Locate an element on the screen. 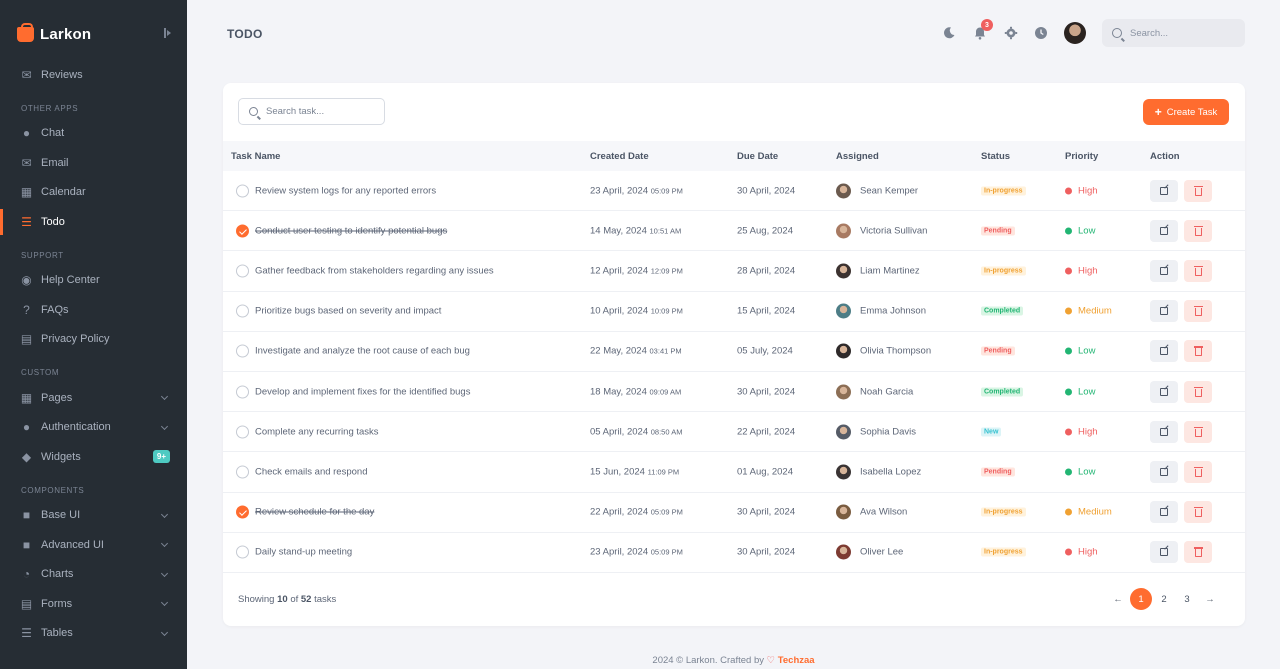 Image resolution: width=1280 pixels, height=669 pixels. sidebar-collapse-icon is located at coordinates (167, 33).